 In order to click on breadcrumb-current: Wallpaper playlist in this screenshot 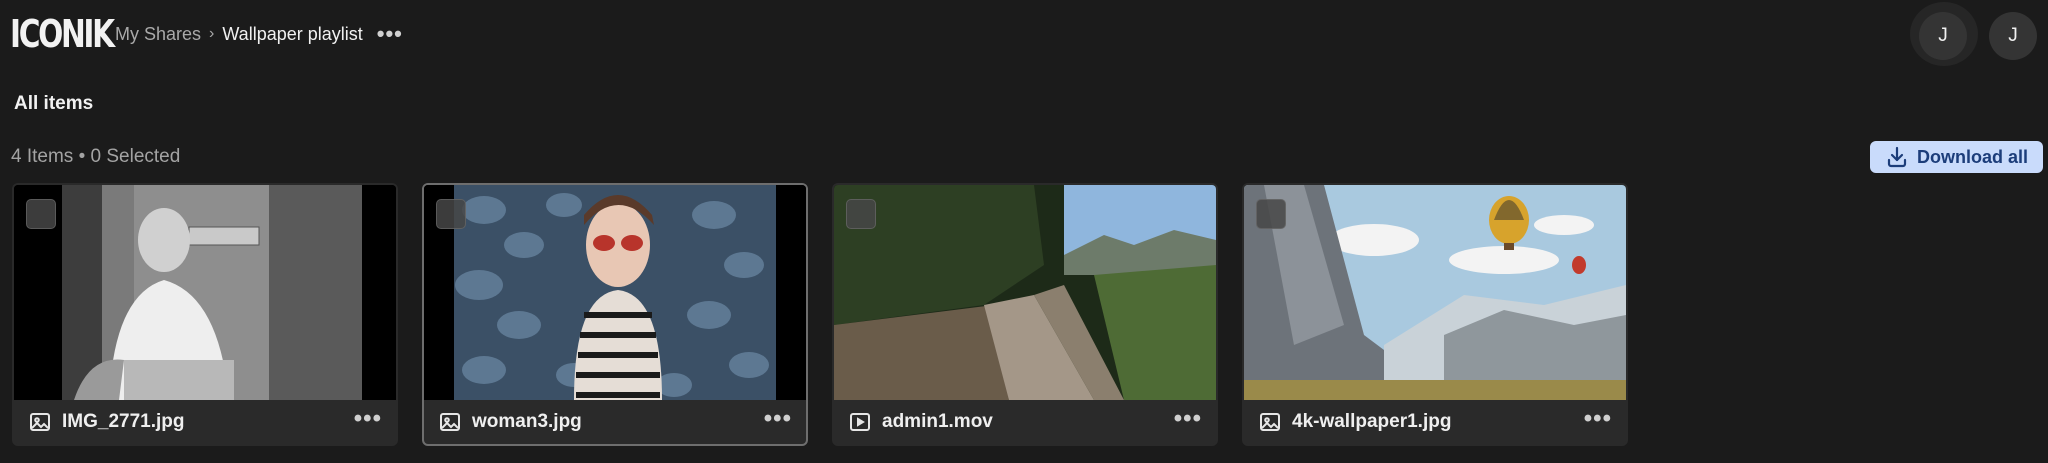, I will do `click(292, 34)`.